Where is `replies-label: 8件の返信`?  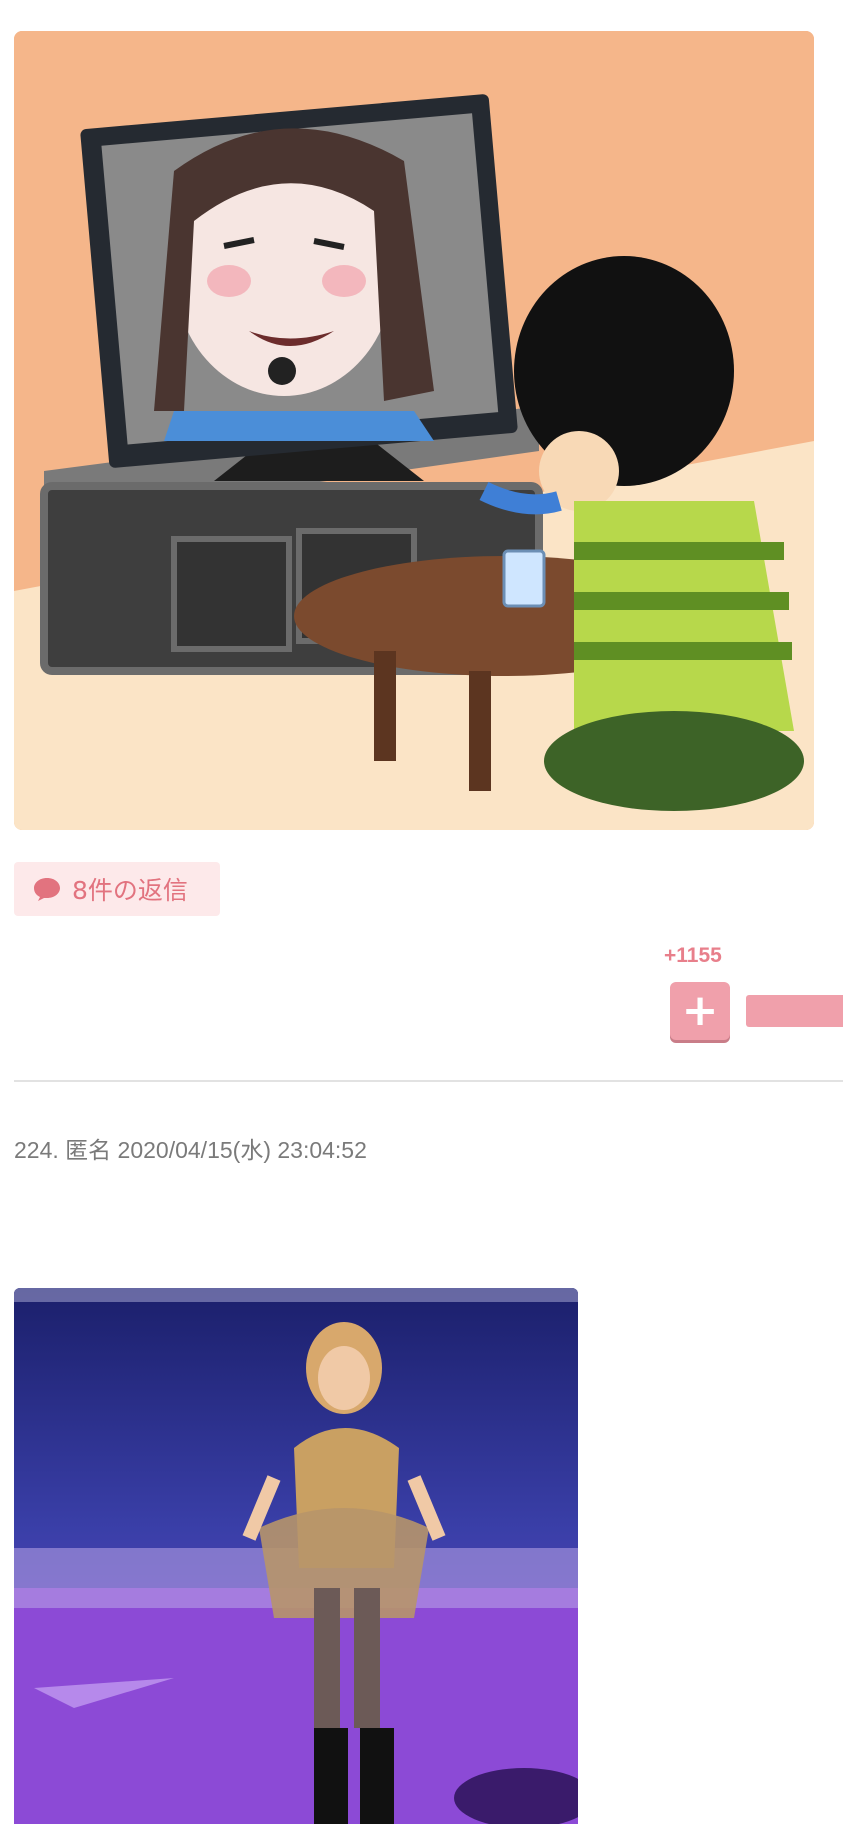
replies-label: 8件の返信 is located at coordinates (130, 890).